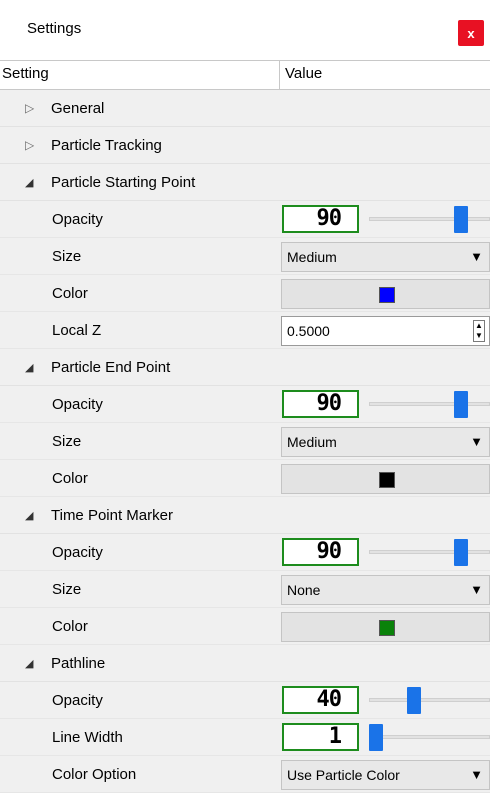 Image resolution: width=490 pixels, height=808 pixels. I want to click on value-display: 1, so click(320, 737).